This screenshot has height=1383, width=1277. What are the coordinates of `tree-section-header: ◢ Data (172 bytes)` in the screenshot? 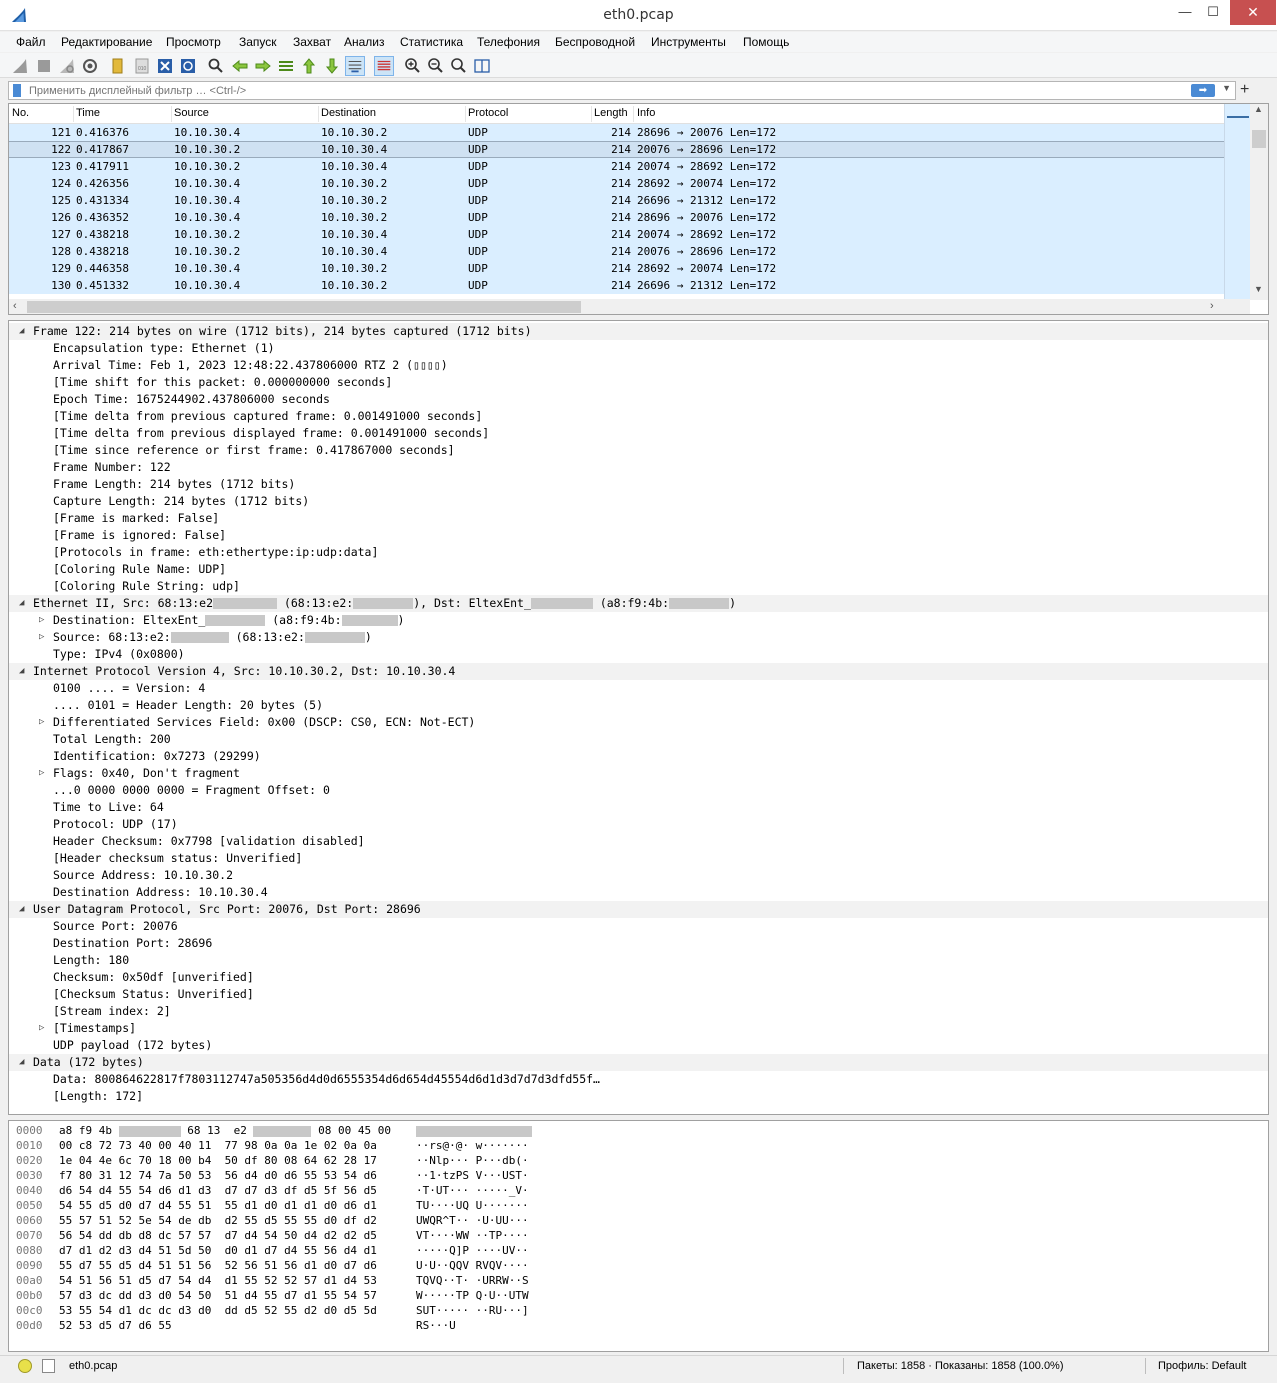 It's located at (638, 1062).